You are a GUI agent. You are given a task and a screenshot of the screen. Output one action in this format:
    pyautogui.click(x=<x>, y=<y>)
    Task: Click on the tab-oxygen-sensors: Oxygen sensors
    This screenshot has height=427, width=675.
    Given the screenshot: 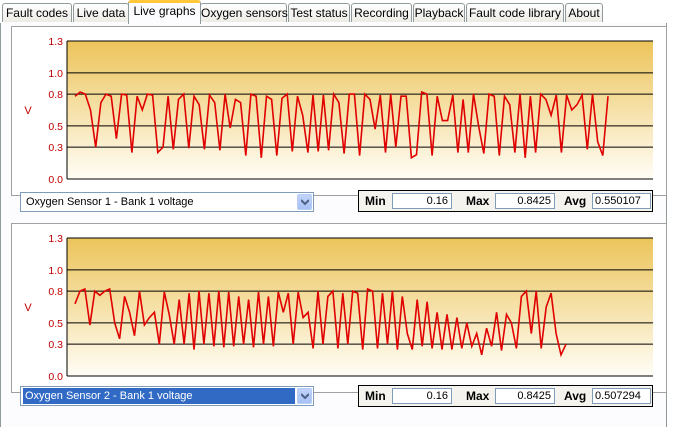 What is the action you would take?
    pyautogui.click(x=244, y=12)
    